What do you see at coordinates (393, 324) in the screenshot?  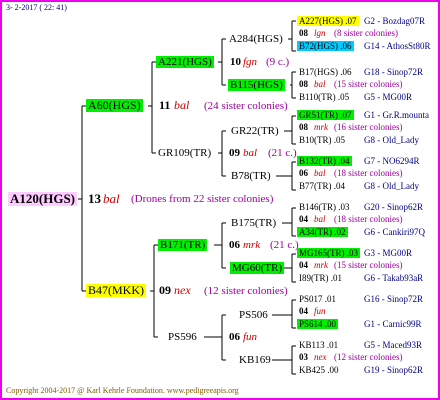 I see `l4-bottom-origin-6: G1 - Carnic99R` at bounding box center [393, 324].